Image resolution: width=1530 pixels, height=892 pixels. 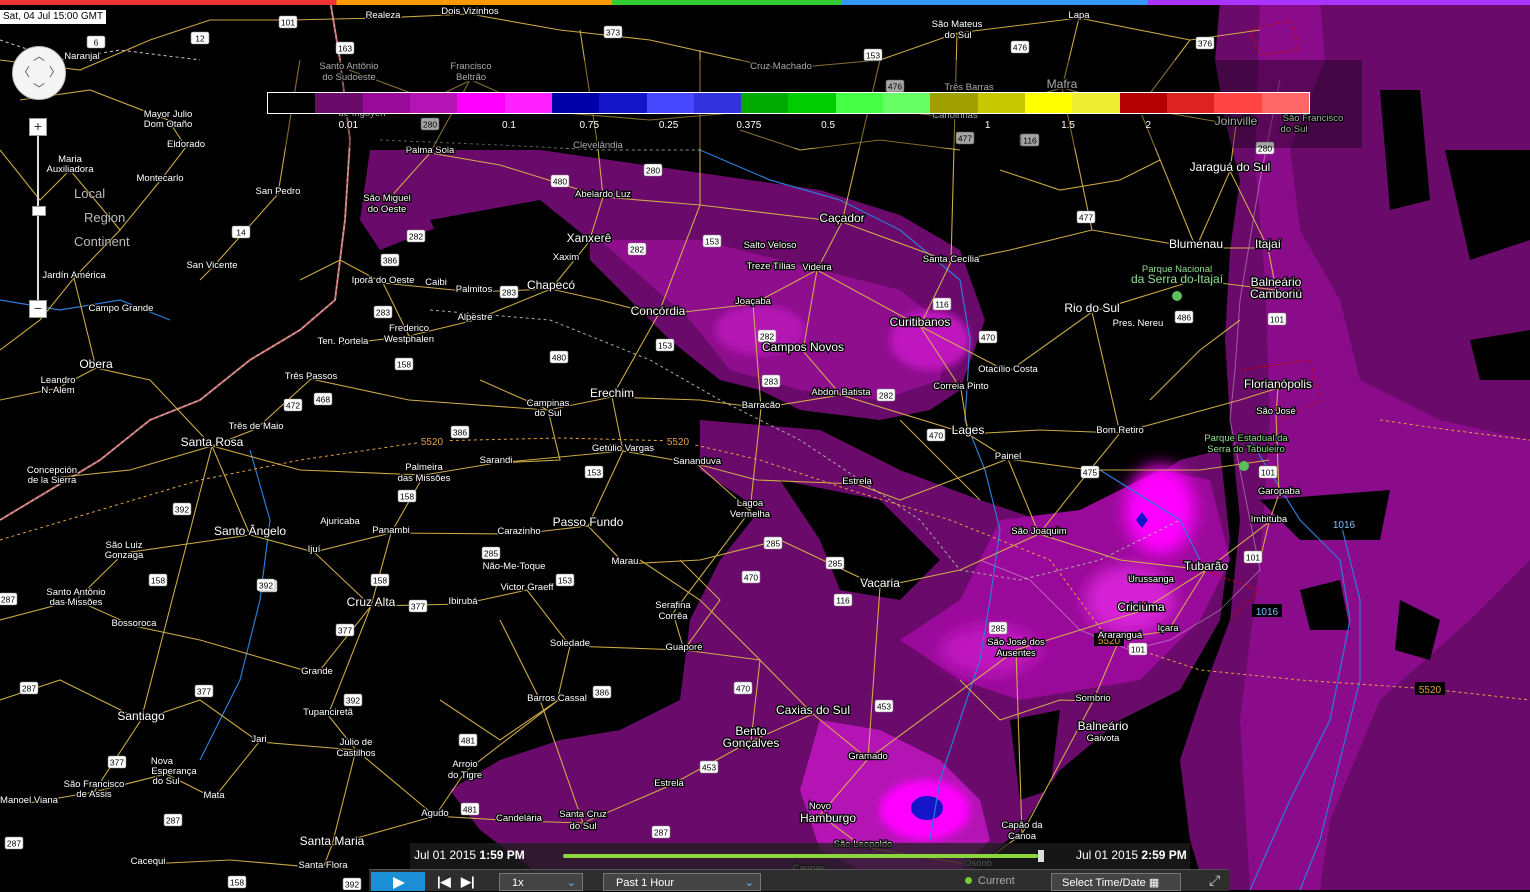 What do you see at coordinates (1230, 167) in the screenshot?
I see `city-label: Jaraguá do Sul` at bounding box center [1230, 167].